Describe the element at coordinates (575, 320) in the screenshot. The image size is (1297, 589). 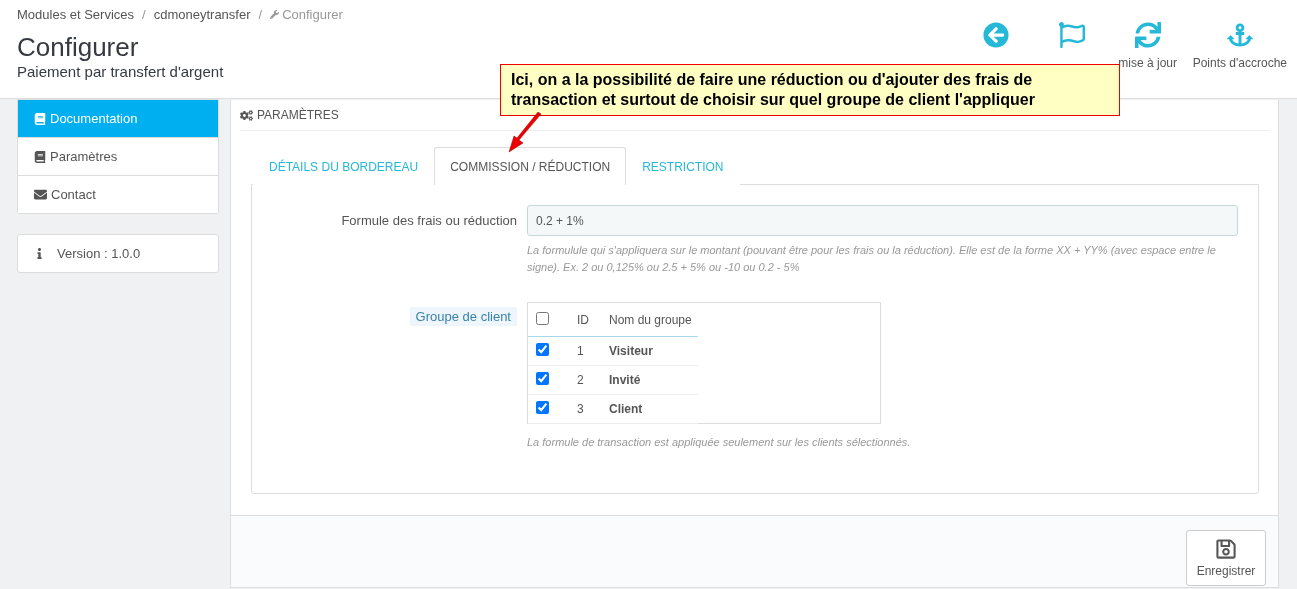
I see `column-header: ID` at that location.